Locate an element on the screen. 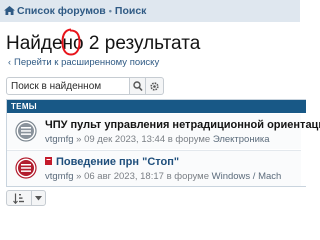  topic-title-link: Поведение прн "Стоп" is located at coordinates (112, 162).